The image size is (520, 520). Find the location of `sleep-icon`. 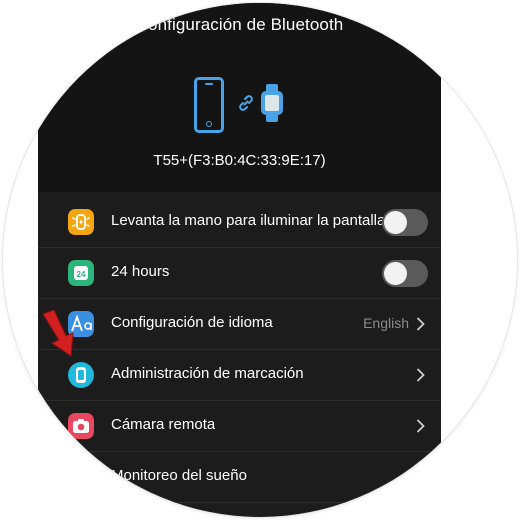

sleep-icon is located at coordinates (81, 477).